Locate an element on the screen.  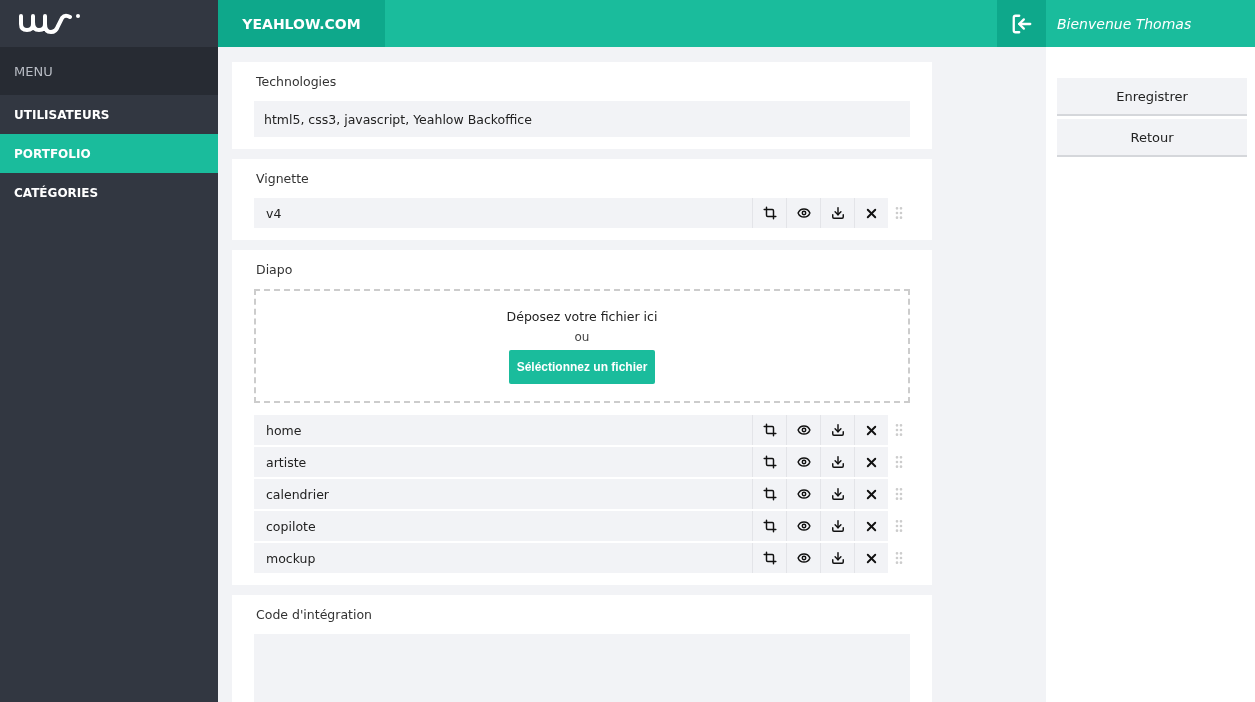
file-name: v4 is located at coordinates (503, 213).